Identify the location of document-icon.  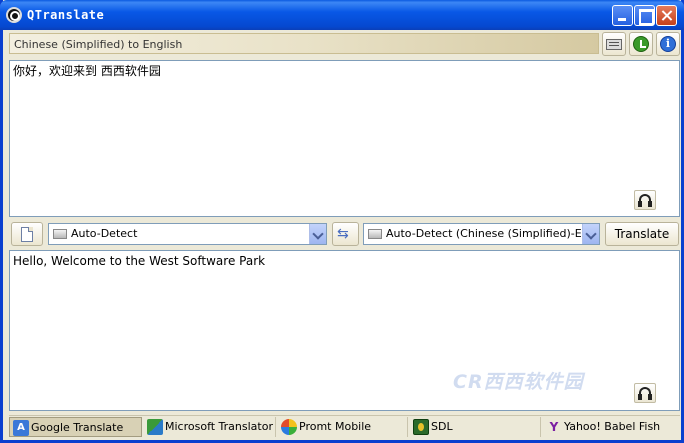
(27, 234).